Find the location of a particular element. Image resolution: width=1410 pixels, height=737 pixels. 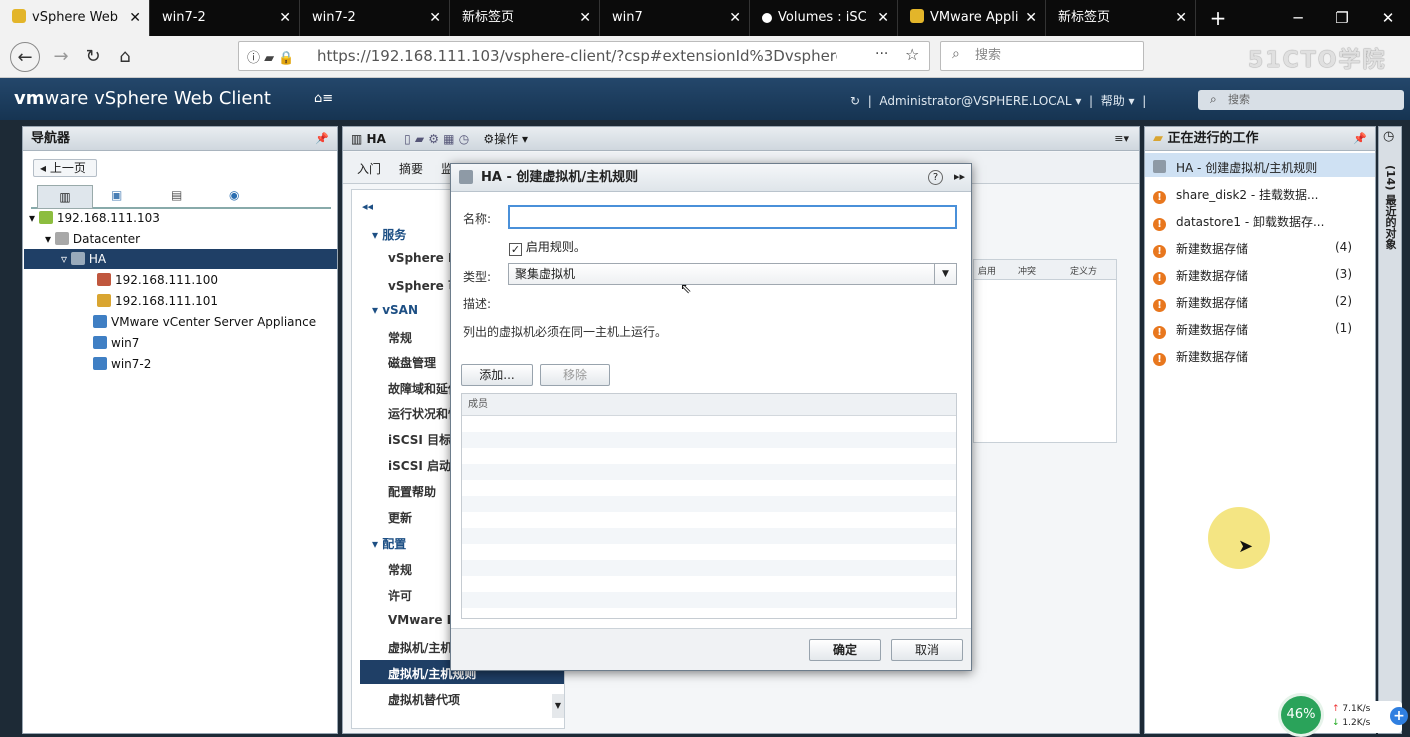

tree-item-vcsa: VMware vCenter Server Appliance is located at coordinates (204, 322).